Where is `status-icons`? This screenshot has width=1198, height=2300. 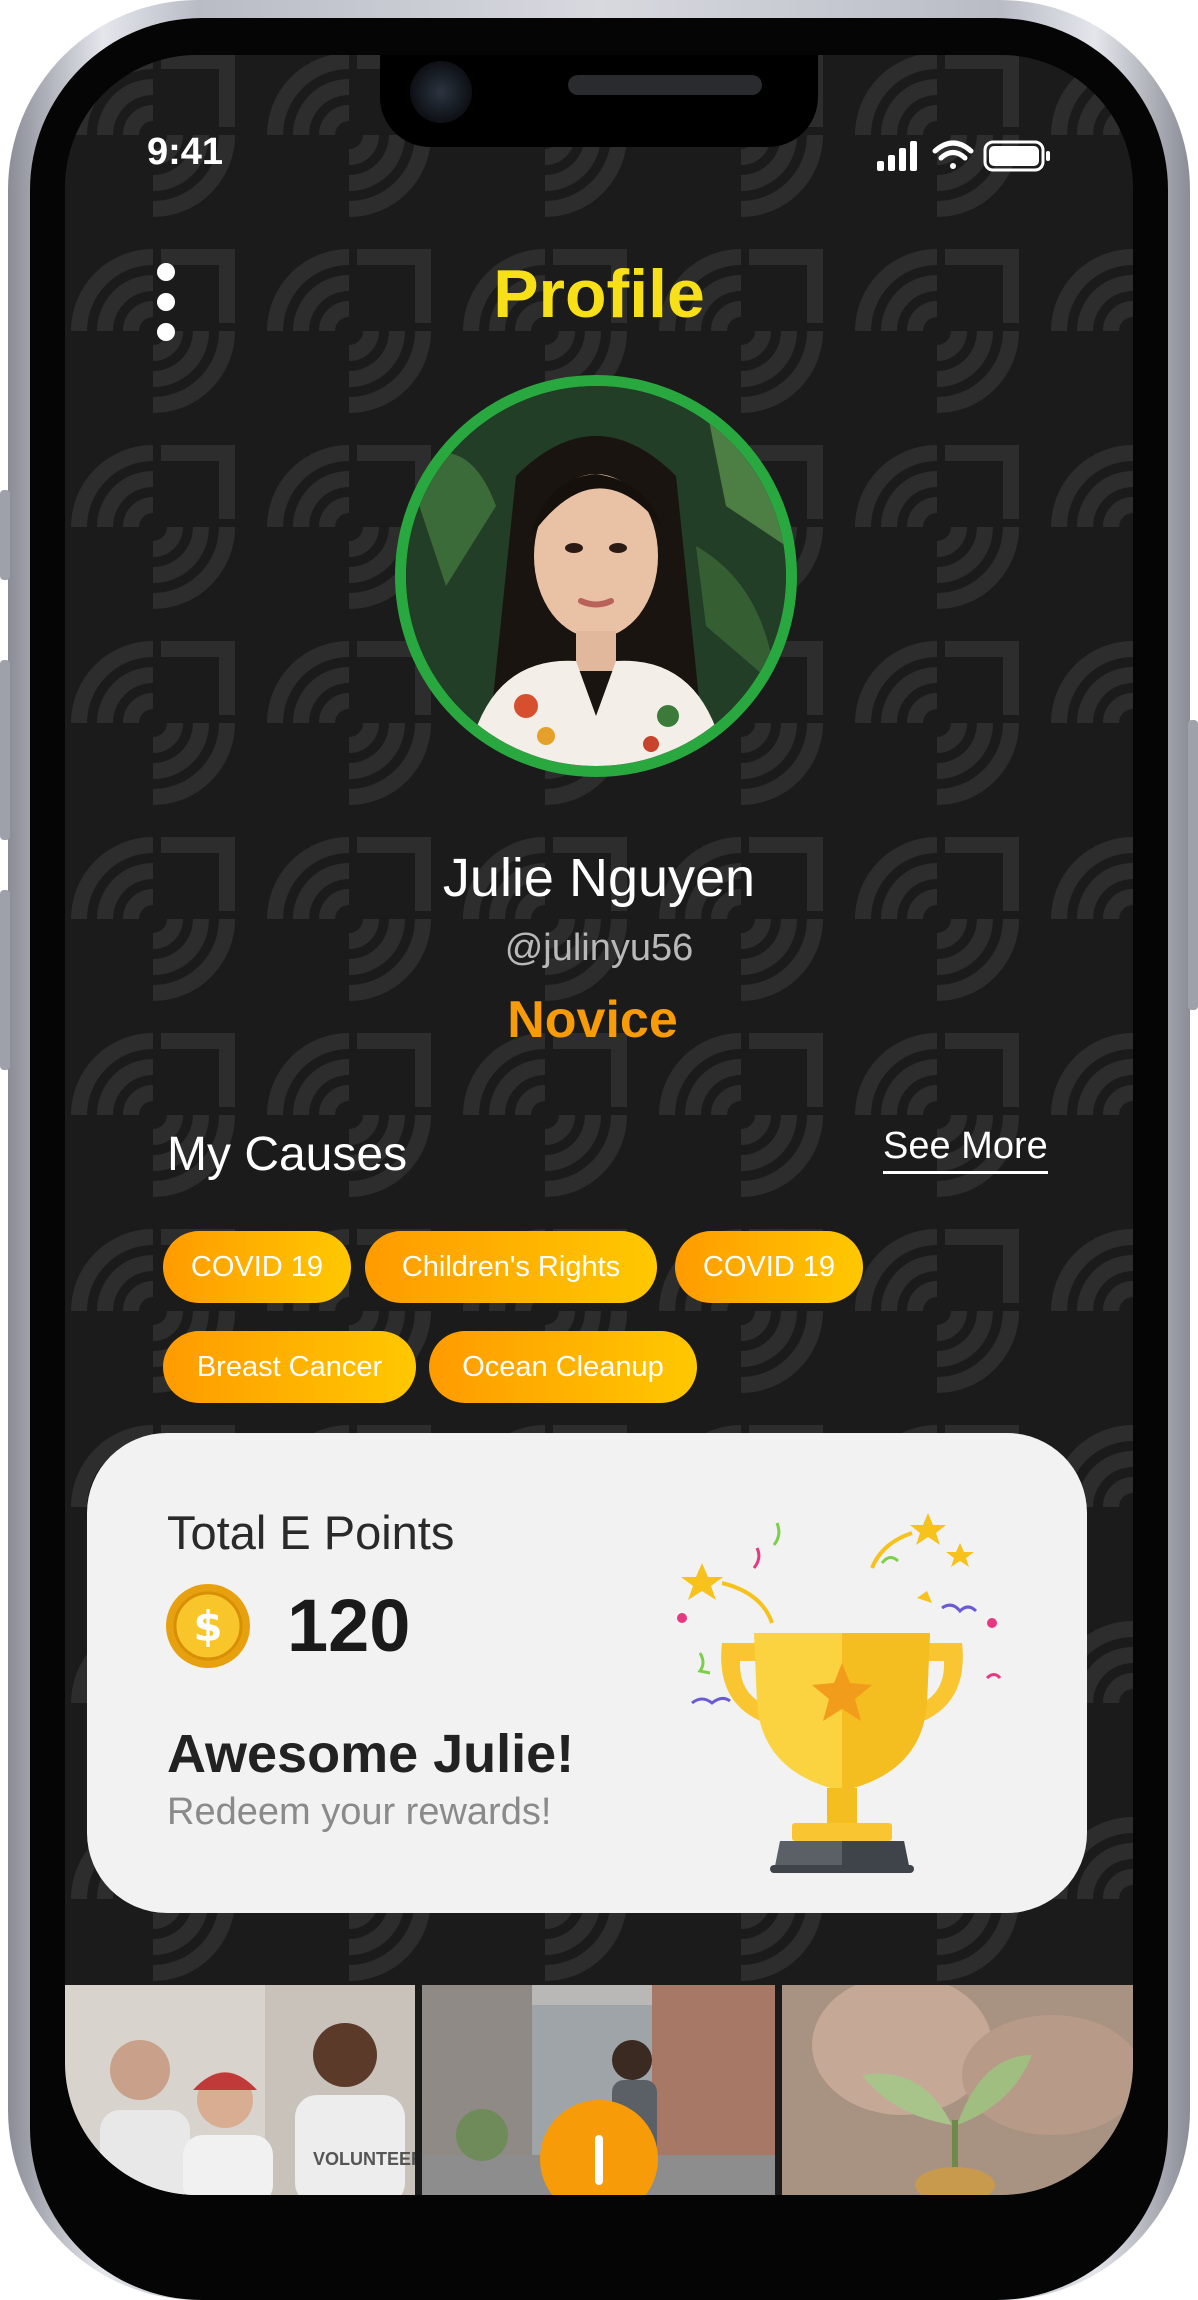
status-icons is located at coordinates (963, 156).